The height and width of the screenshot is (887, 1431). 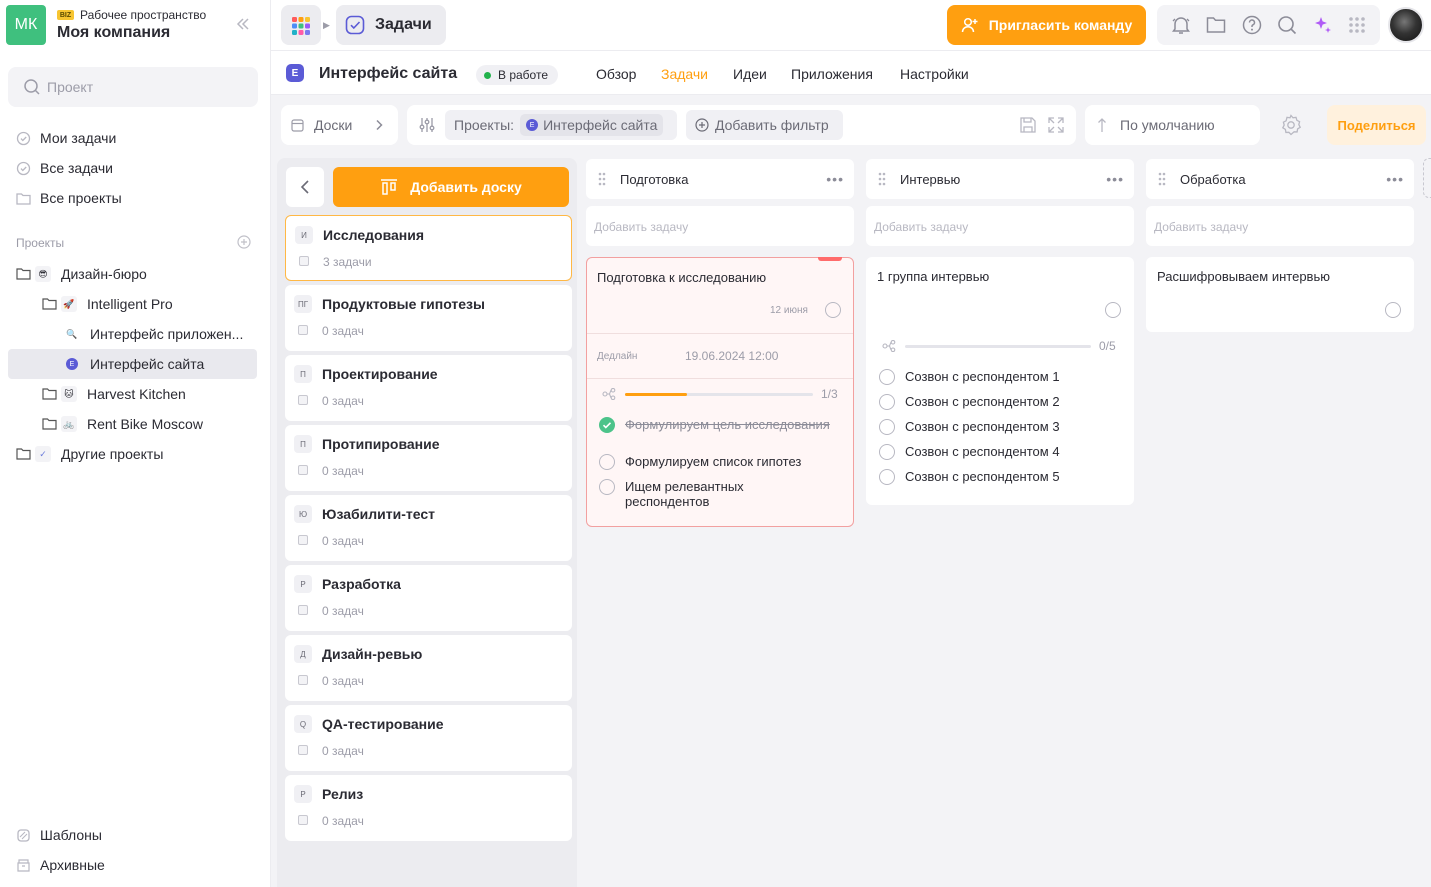 I want to click on add-filter-button: Добавить фильтр, so click(x=764, y=125).